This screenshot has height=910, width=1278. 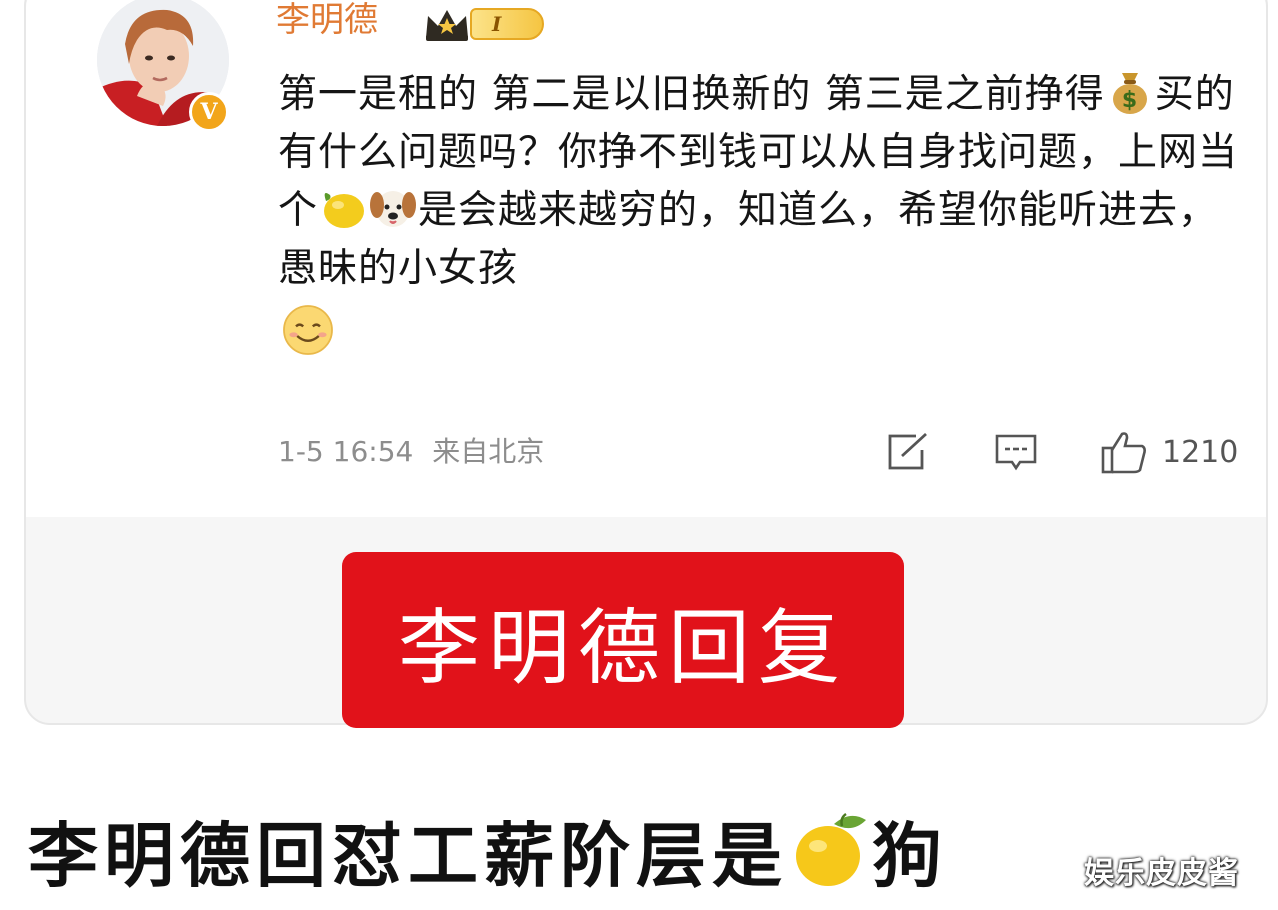 What do you see at coordinates (1200, 452) in the screenshot?
I see `like-count: 1210` at bounding box center [1200, 452].